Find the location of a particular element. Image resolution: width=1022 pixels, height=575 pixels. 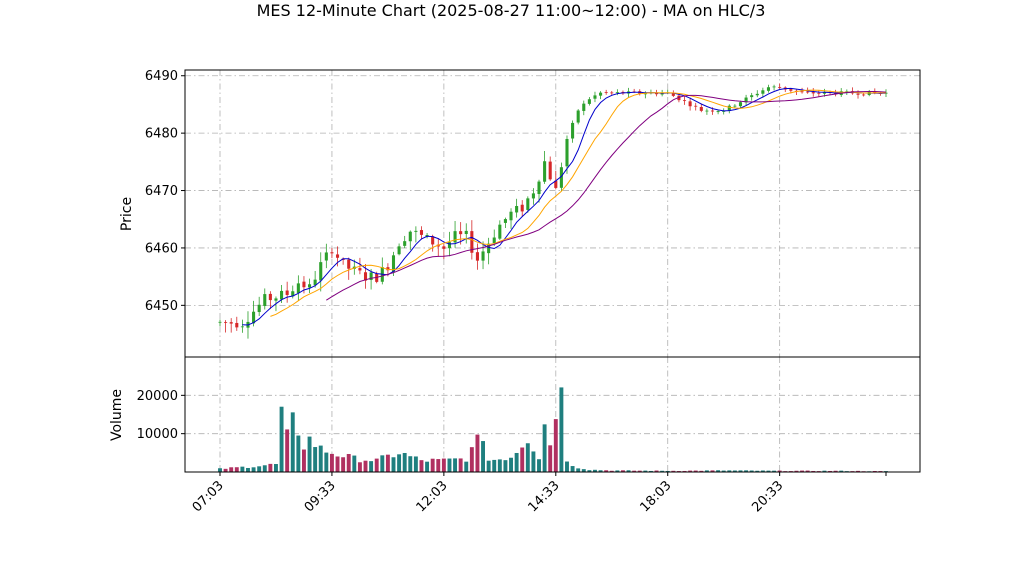

price-tick-label: 6480 is located at coordinates (161, 134).